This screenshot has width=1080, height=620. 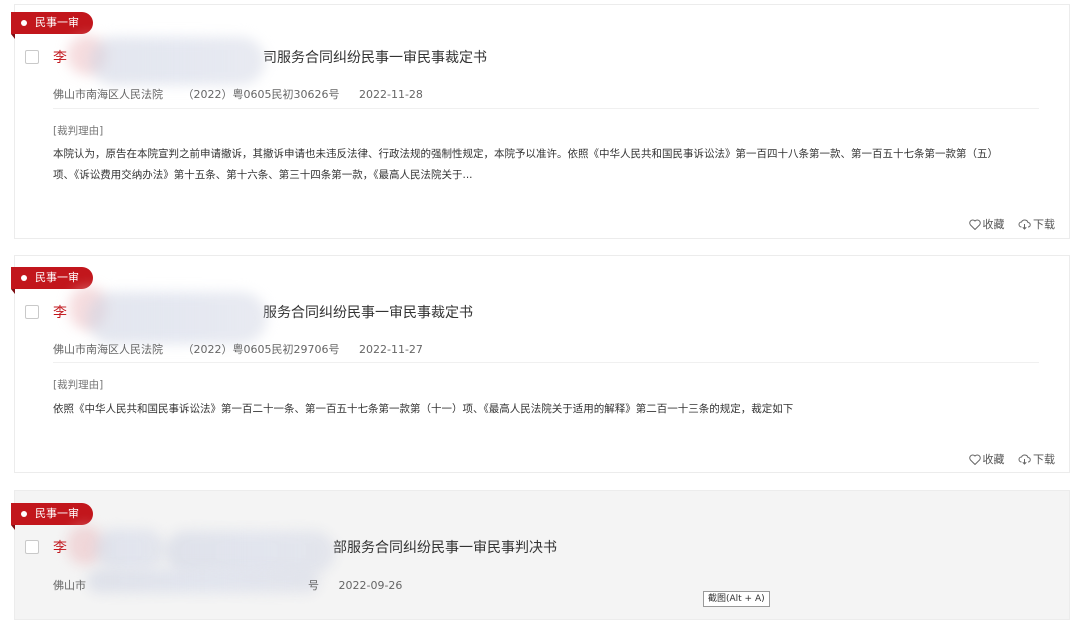 I want to click on case-number: 号, so click(x=313, y=585).